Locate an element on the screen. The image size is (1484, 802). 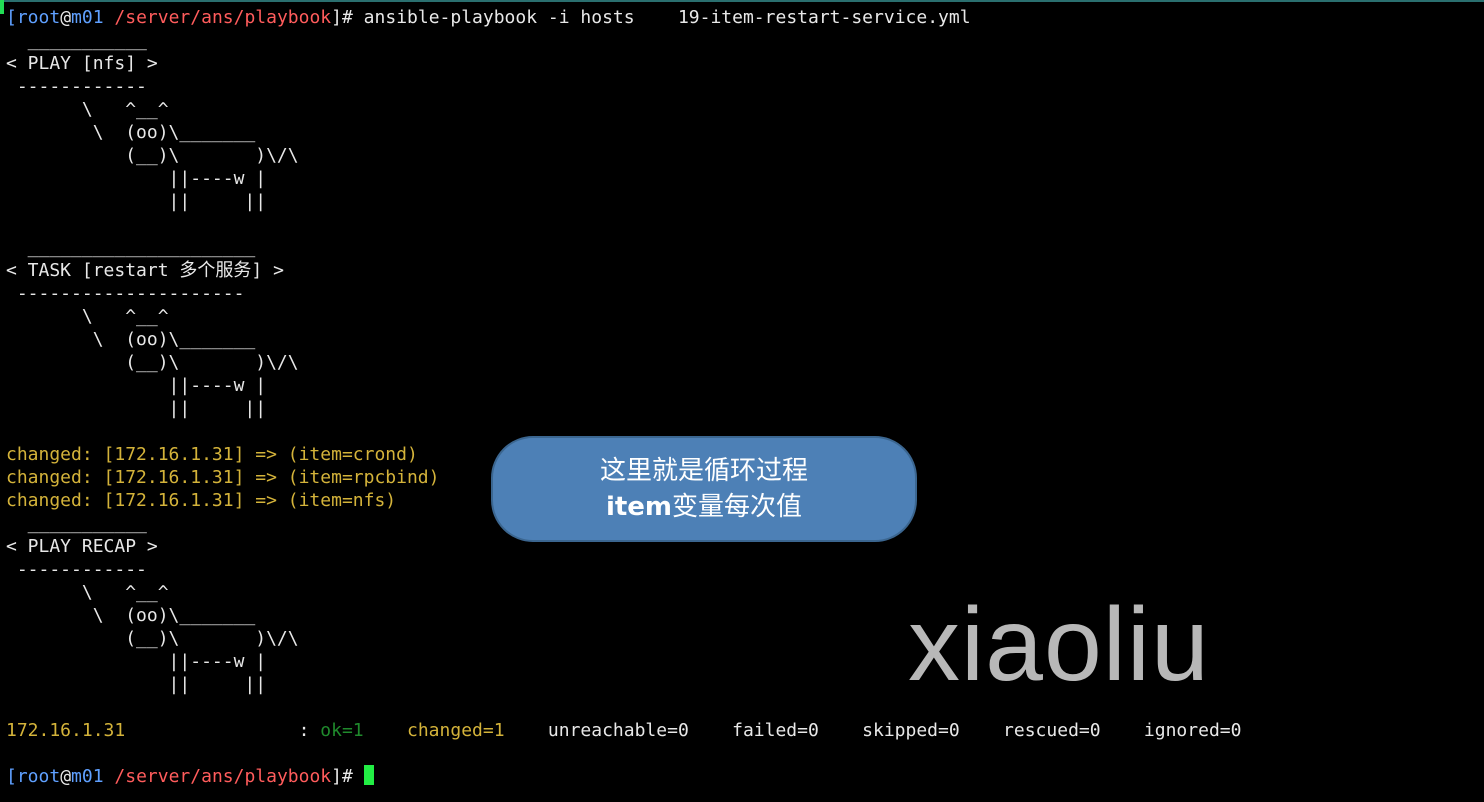
task-banner-title: < TASK [restart 多个服务] > is located at coordinates (145, 270).